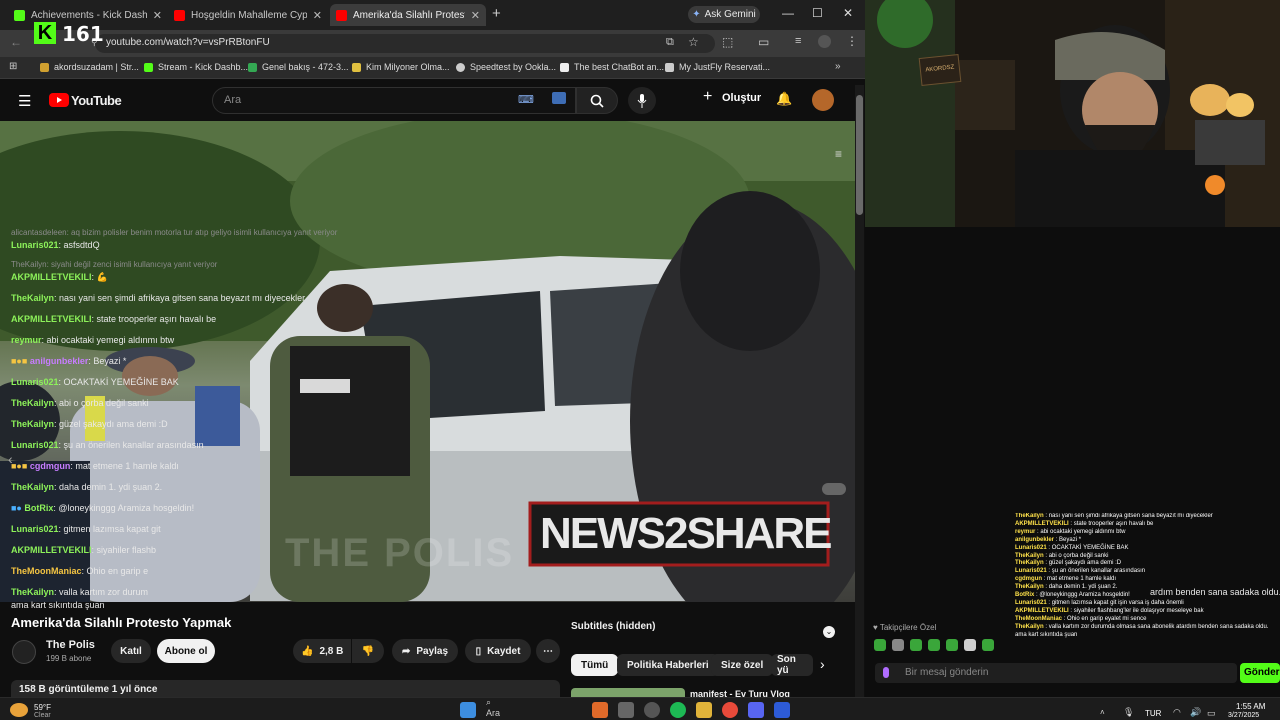 This screenshot has width=1280, height=720. What do you see at coordinates (498, 651) in the screenshot?
I see `save-button: ▯ Kaydet` at bounding box center [498, 651].